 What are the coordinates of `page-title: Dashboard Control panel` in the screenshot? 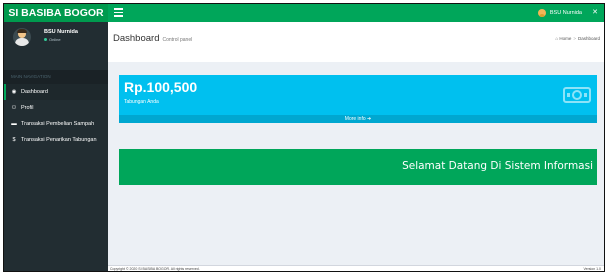 It's located at (152, 38).